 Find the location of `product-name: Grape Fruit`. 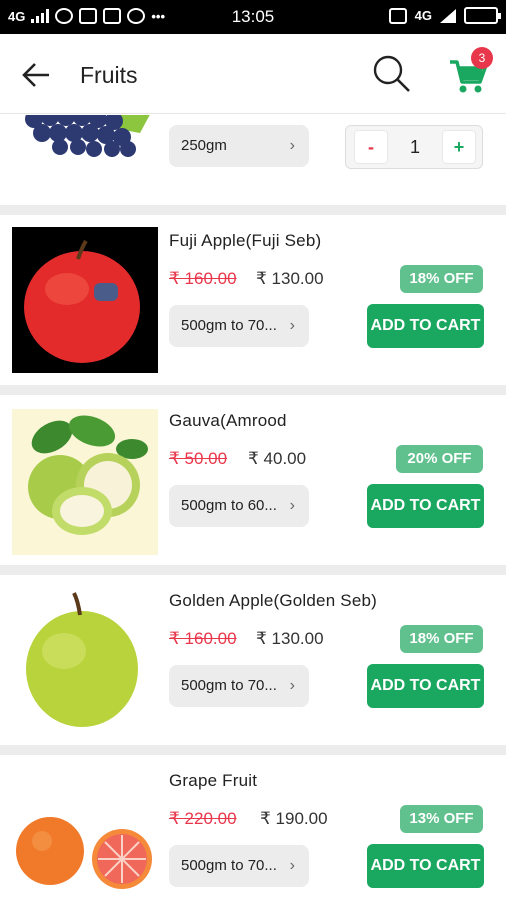

product-name: Grape Fruit is located at coordinates (213, 780).